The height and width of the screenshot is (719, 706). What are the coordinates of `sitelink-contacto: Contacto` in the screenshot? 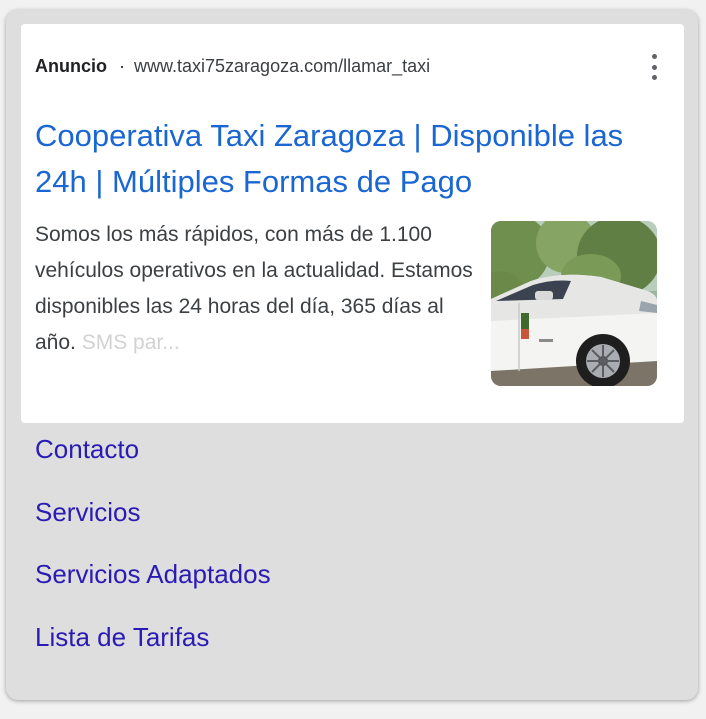 It's located at (153, 449).